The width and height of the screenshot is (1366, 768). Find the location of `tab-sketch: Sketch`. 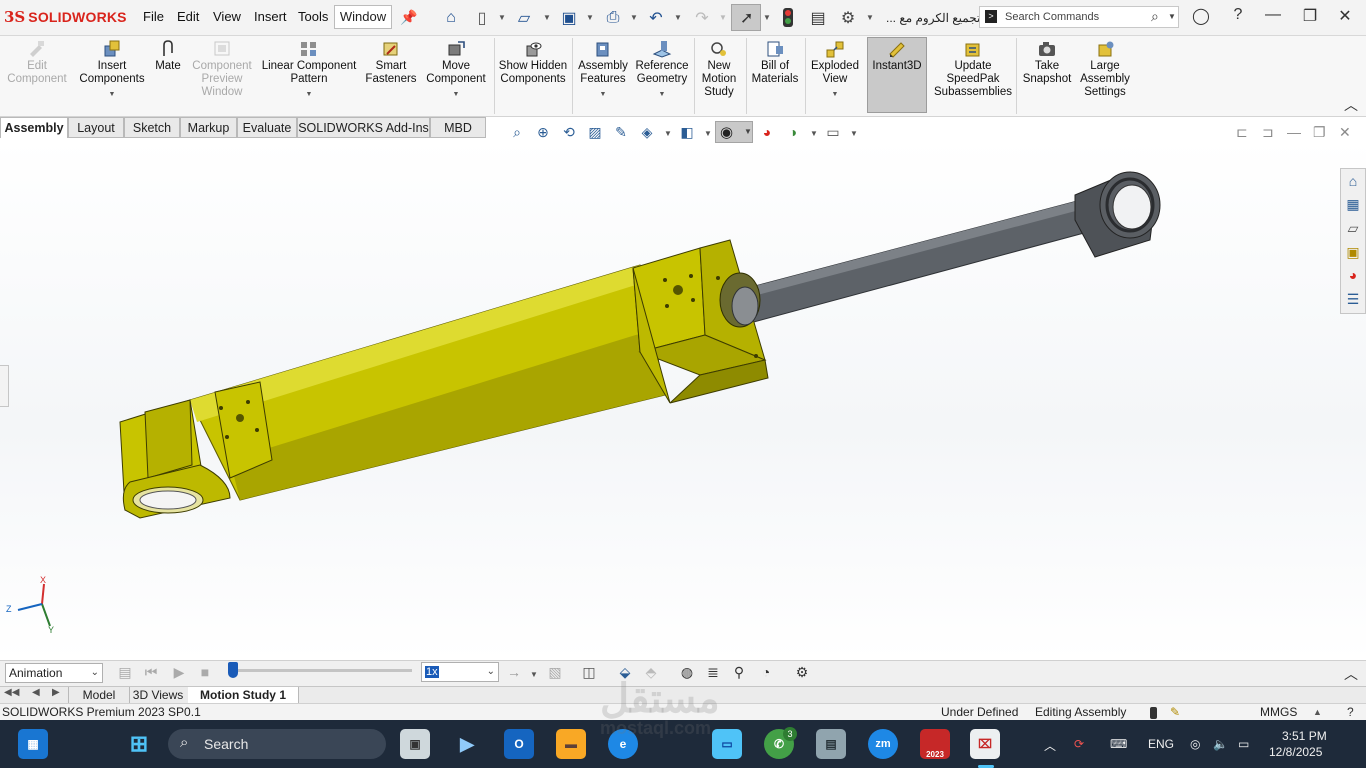

tab-sketch: Sketch is located at coordinates (152, 127).